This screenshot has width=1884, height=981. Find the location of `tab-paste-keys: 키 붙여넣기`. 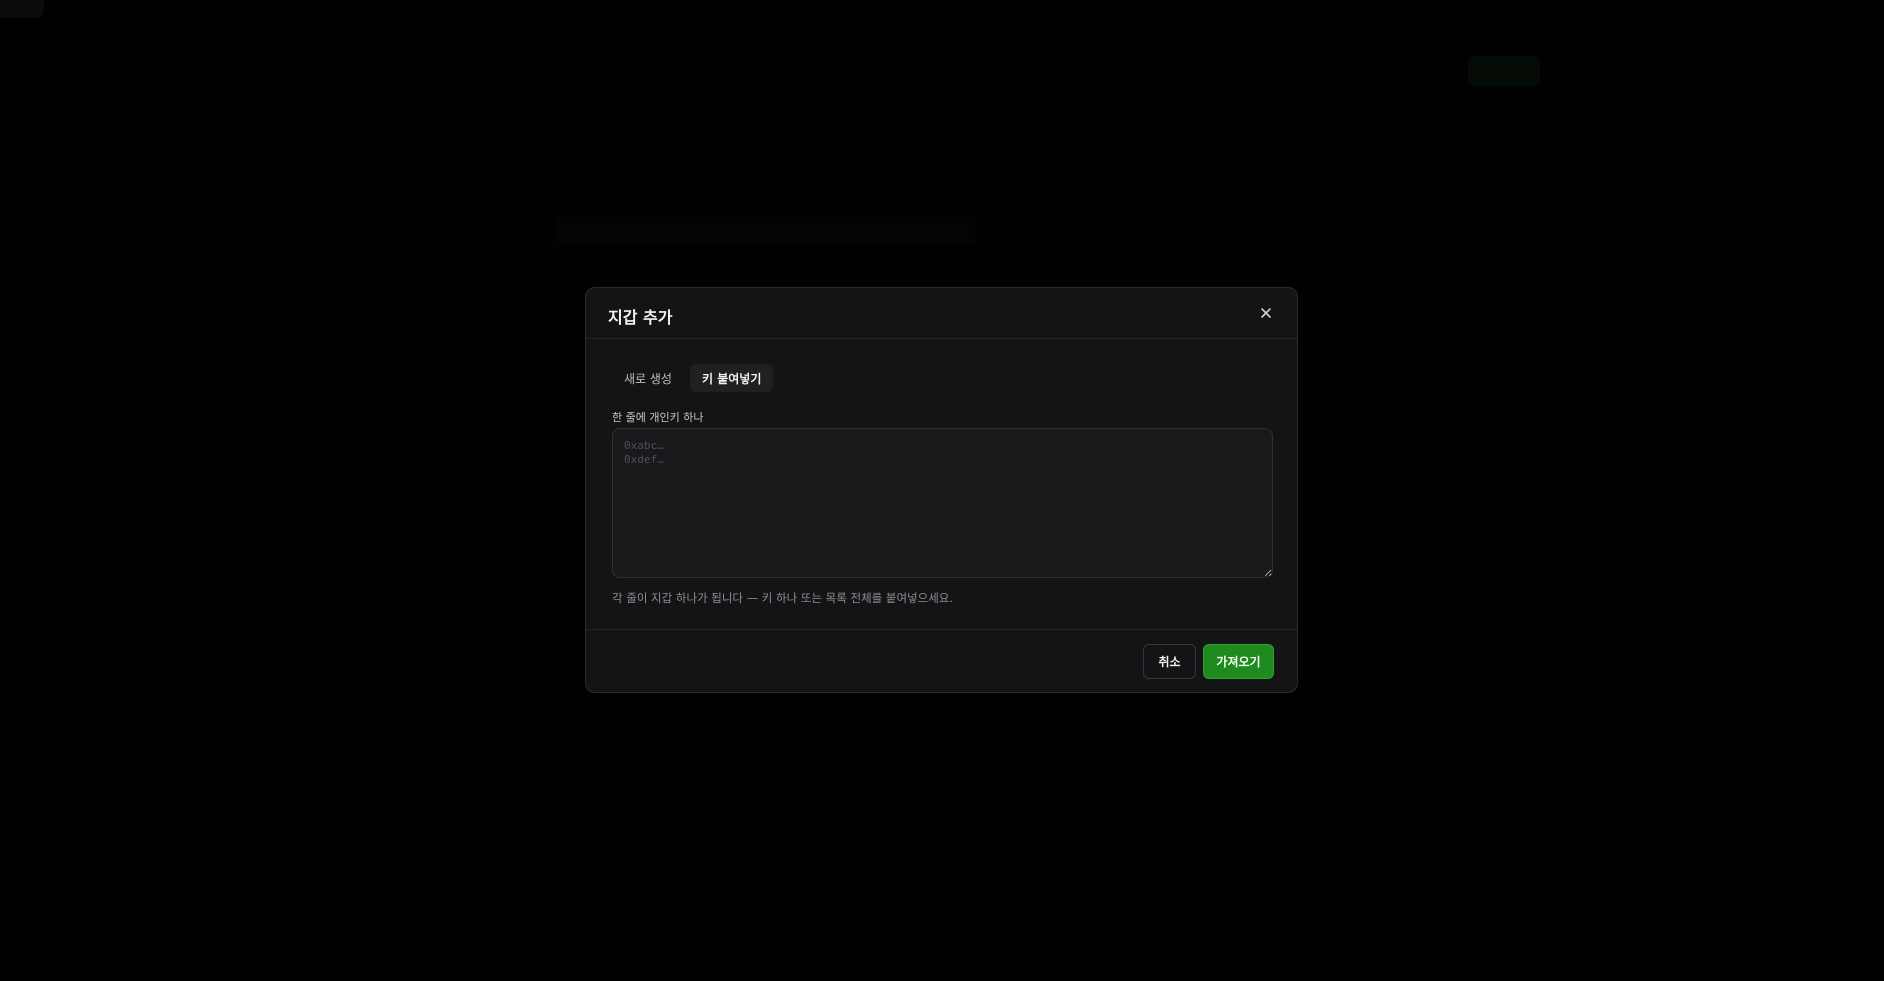

tab-paste-keys: 키 붙여넣기 is located at coordinates (731, 378).